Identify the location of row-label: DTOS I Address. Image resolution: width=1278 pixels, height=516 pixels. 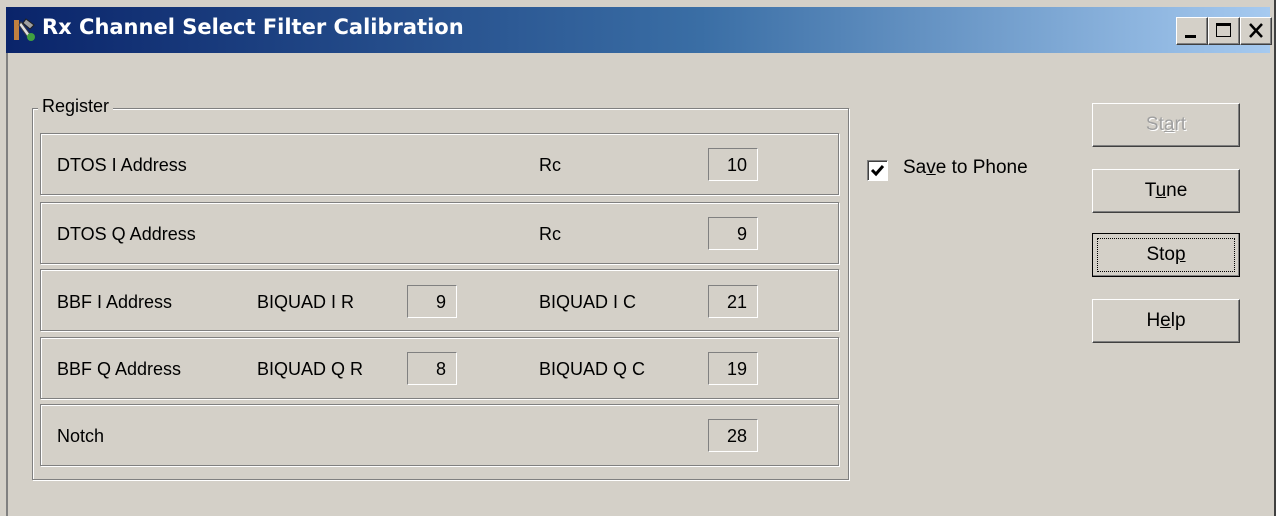
(122, 165).